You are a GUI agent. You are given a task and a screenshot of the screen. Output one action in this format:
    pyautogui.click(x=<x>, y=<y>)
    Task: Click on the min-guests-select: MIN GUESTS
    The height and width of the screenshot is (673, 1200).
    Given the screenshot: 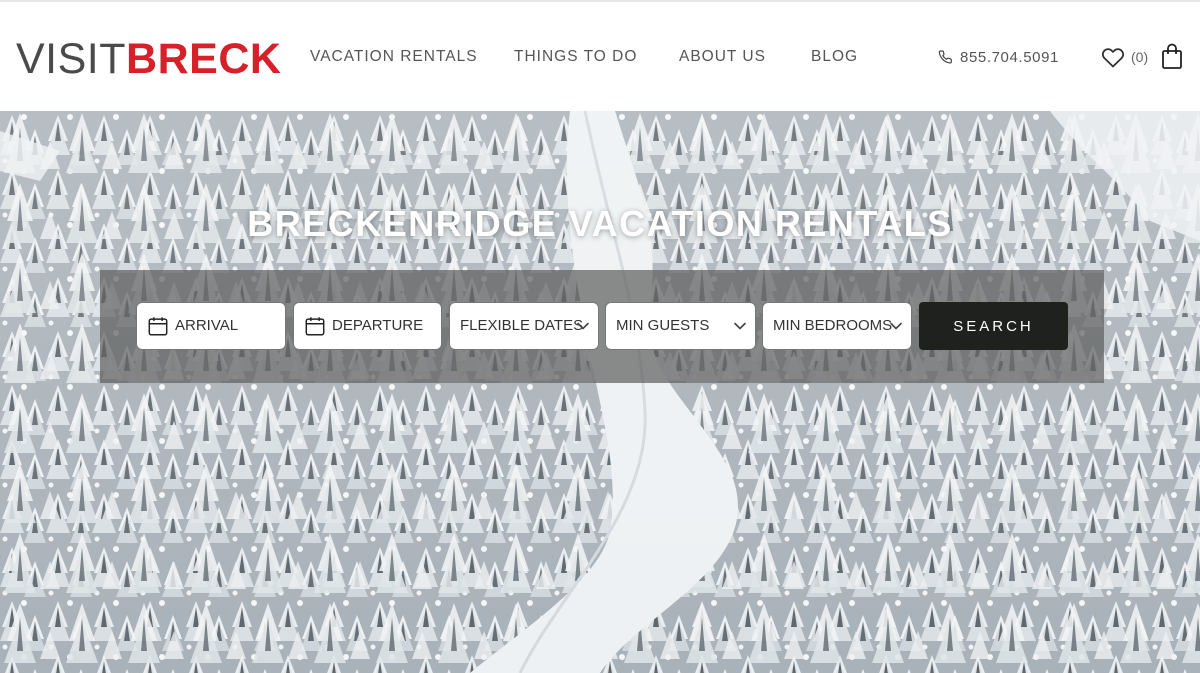 What is the action you would take?
    pyautogui.click(x=680, y=326)
    